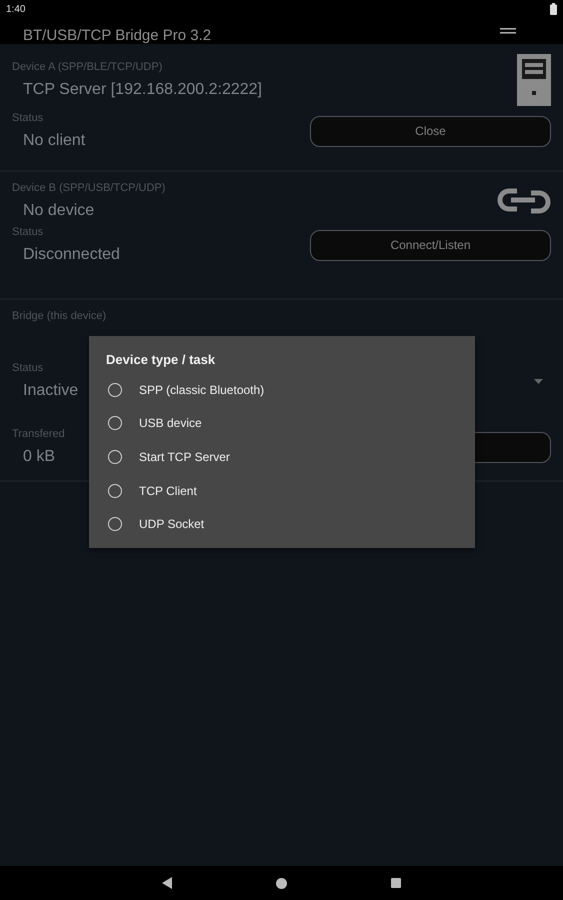 The height and width of the screenshot is (900, 563). What do you see at coordinates (71, 255) in the screenshot?
I see `status-value: Disconnected` at bounding box center [71, 255].